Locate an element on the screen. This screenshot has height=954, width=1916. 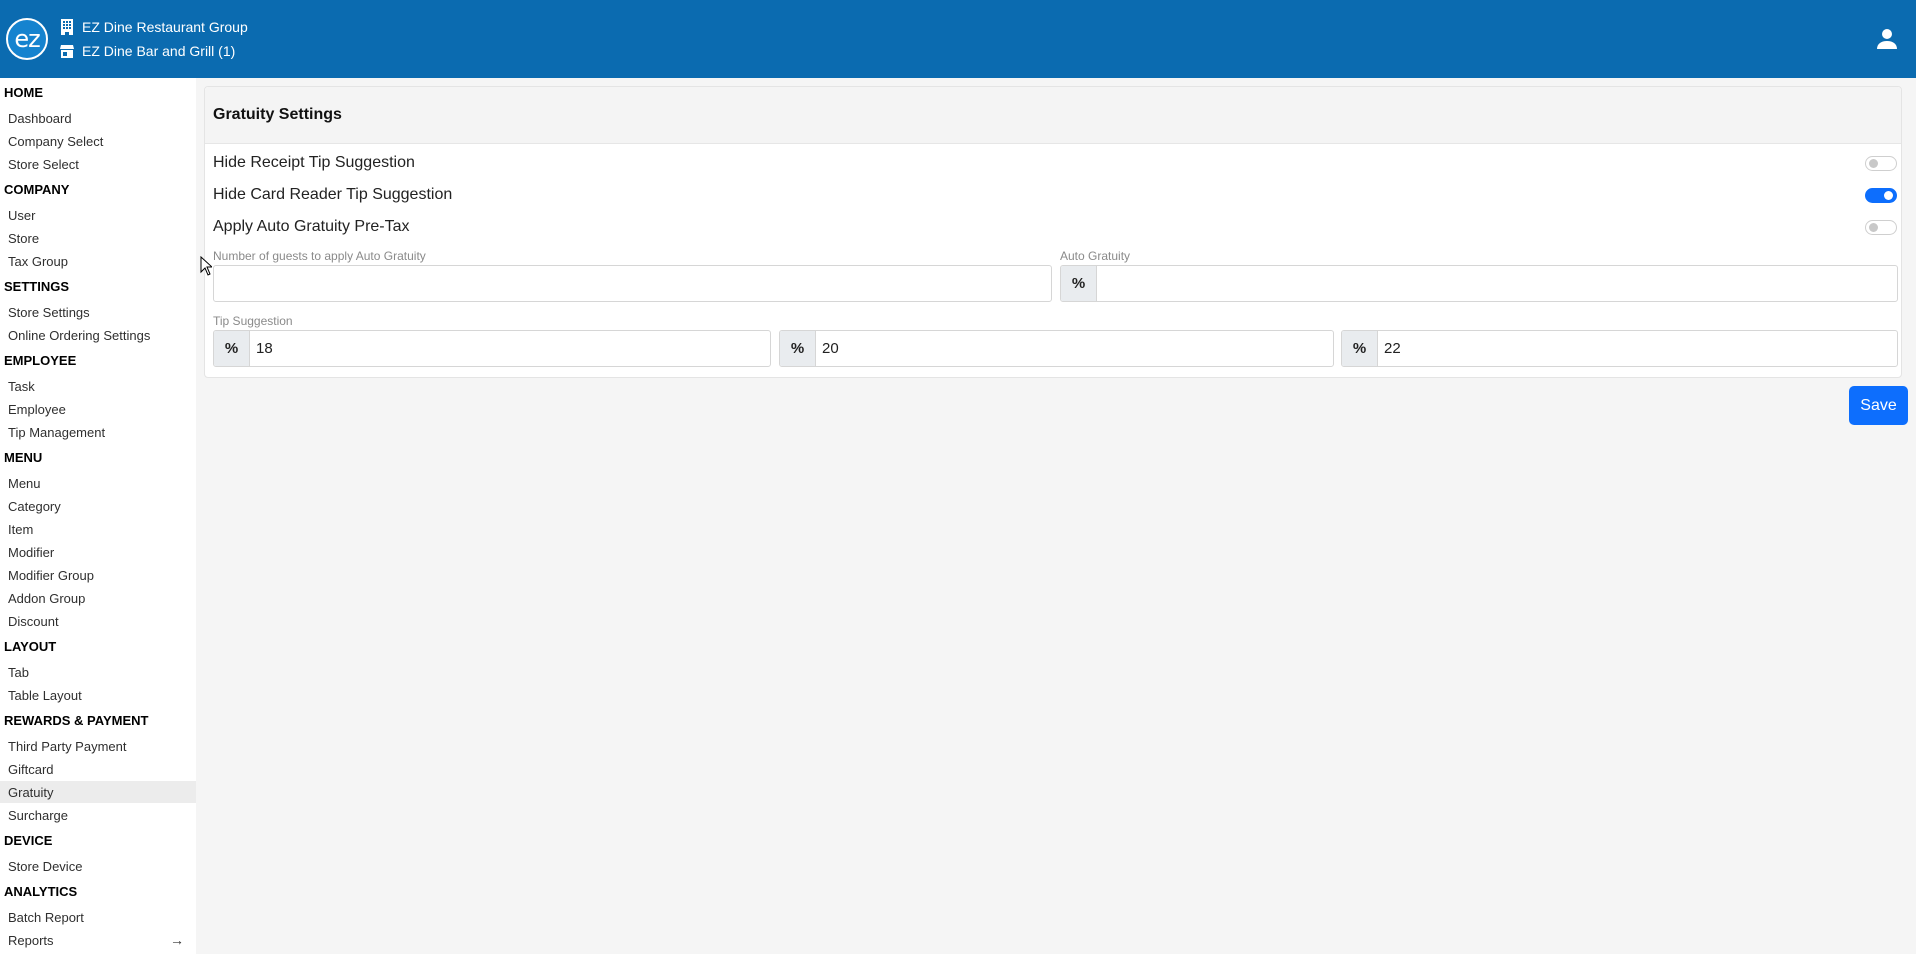
auto-gratuity-input is located at coordinates (1497, 283).